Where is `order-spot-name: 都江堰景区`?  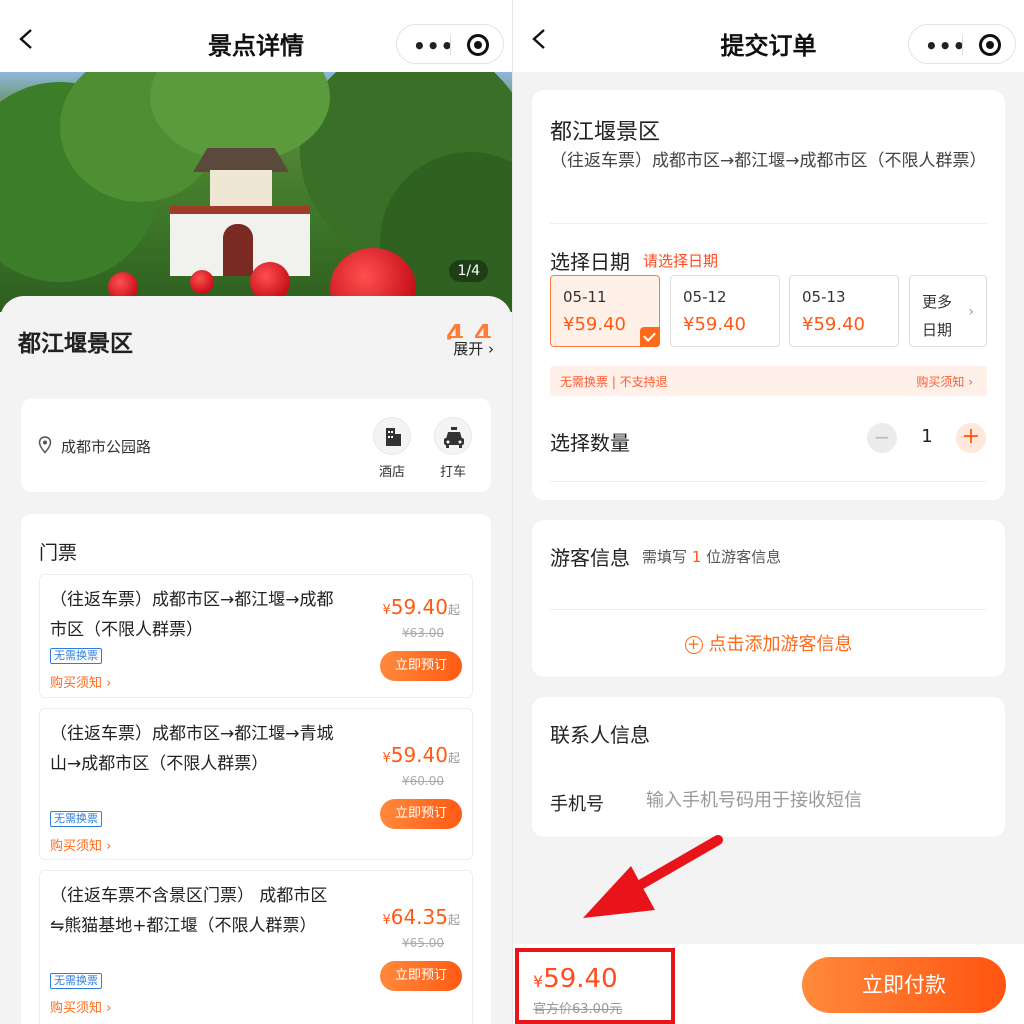 order-spot-name: 都江堰景区 is located at coordinates (605, 132).